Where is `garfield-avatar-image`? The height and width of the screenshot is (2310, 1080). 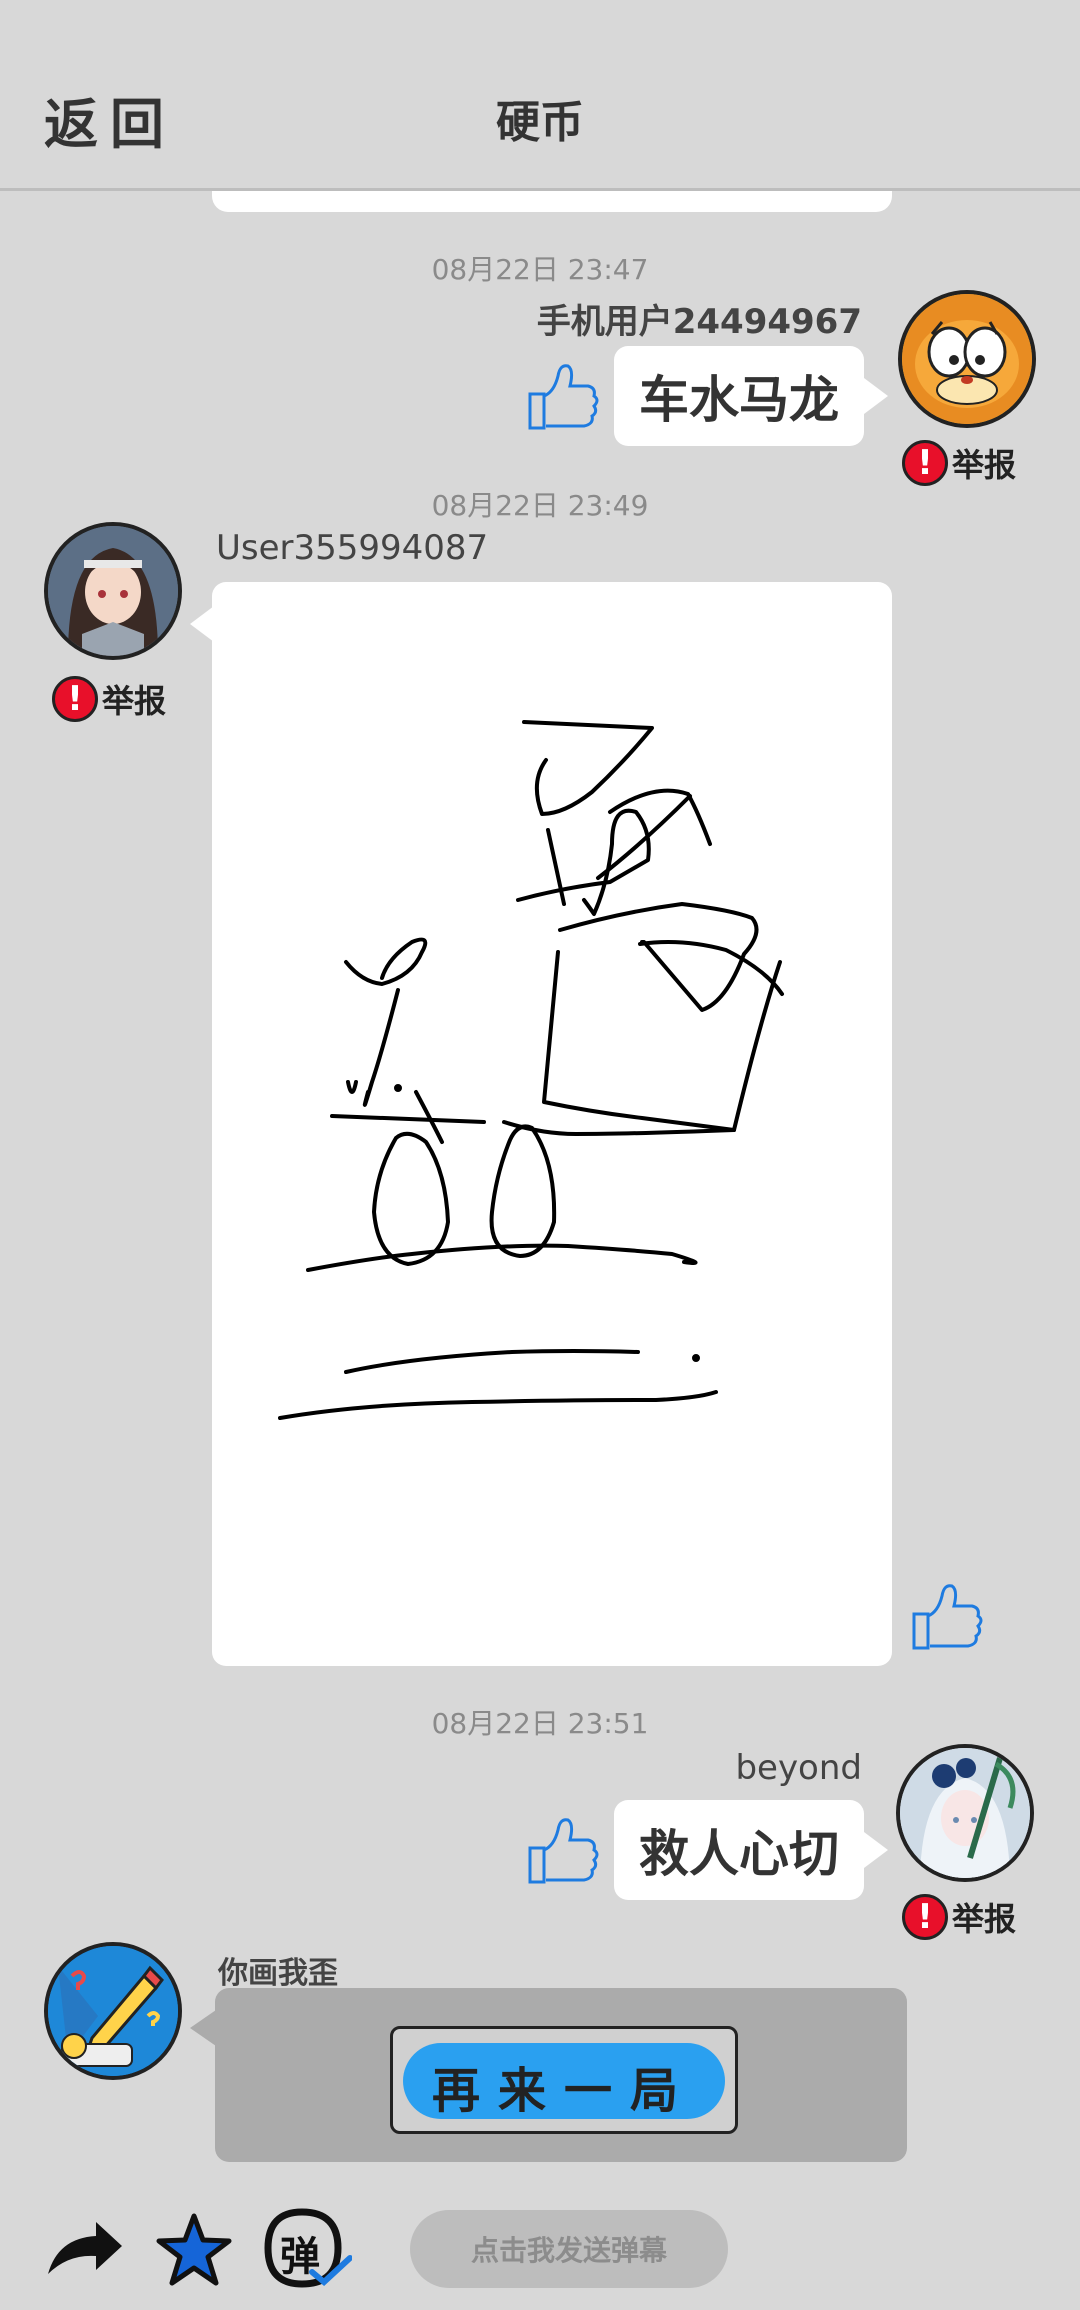
garfield-avatar-image is located at coordinates (967, 359).